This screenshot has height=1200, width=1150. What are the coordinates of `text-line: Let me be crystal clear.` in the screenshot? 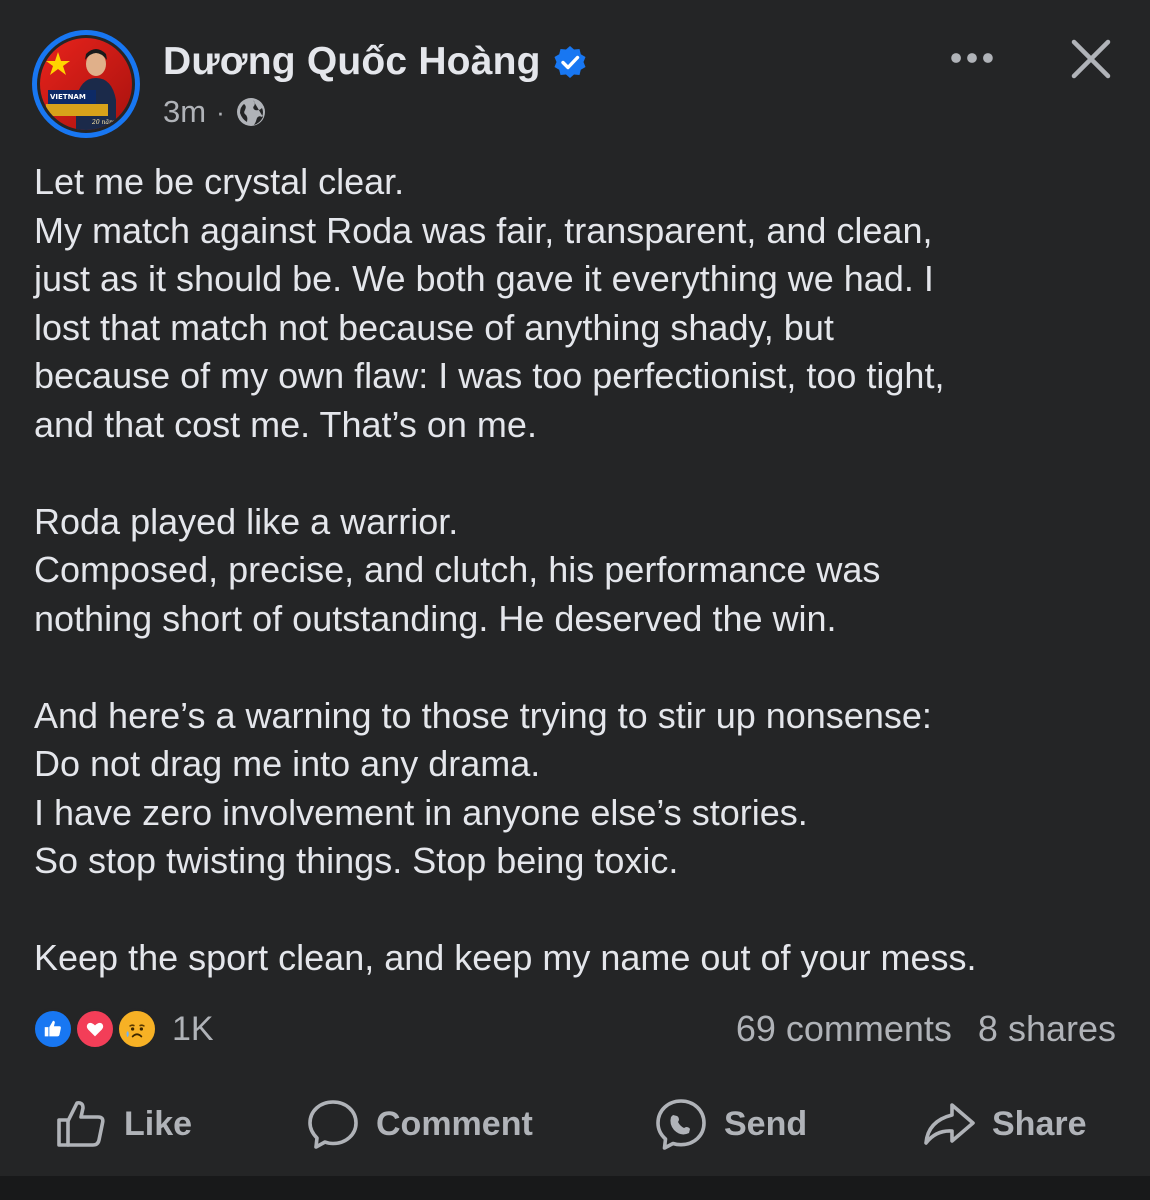 It's located at (219, 181).